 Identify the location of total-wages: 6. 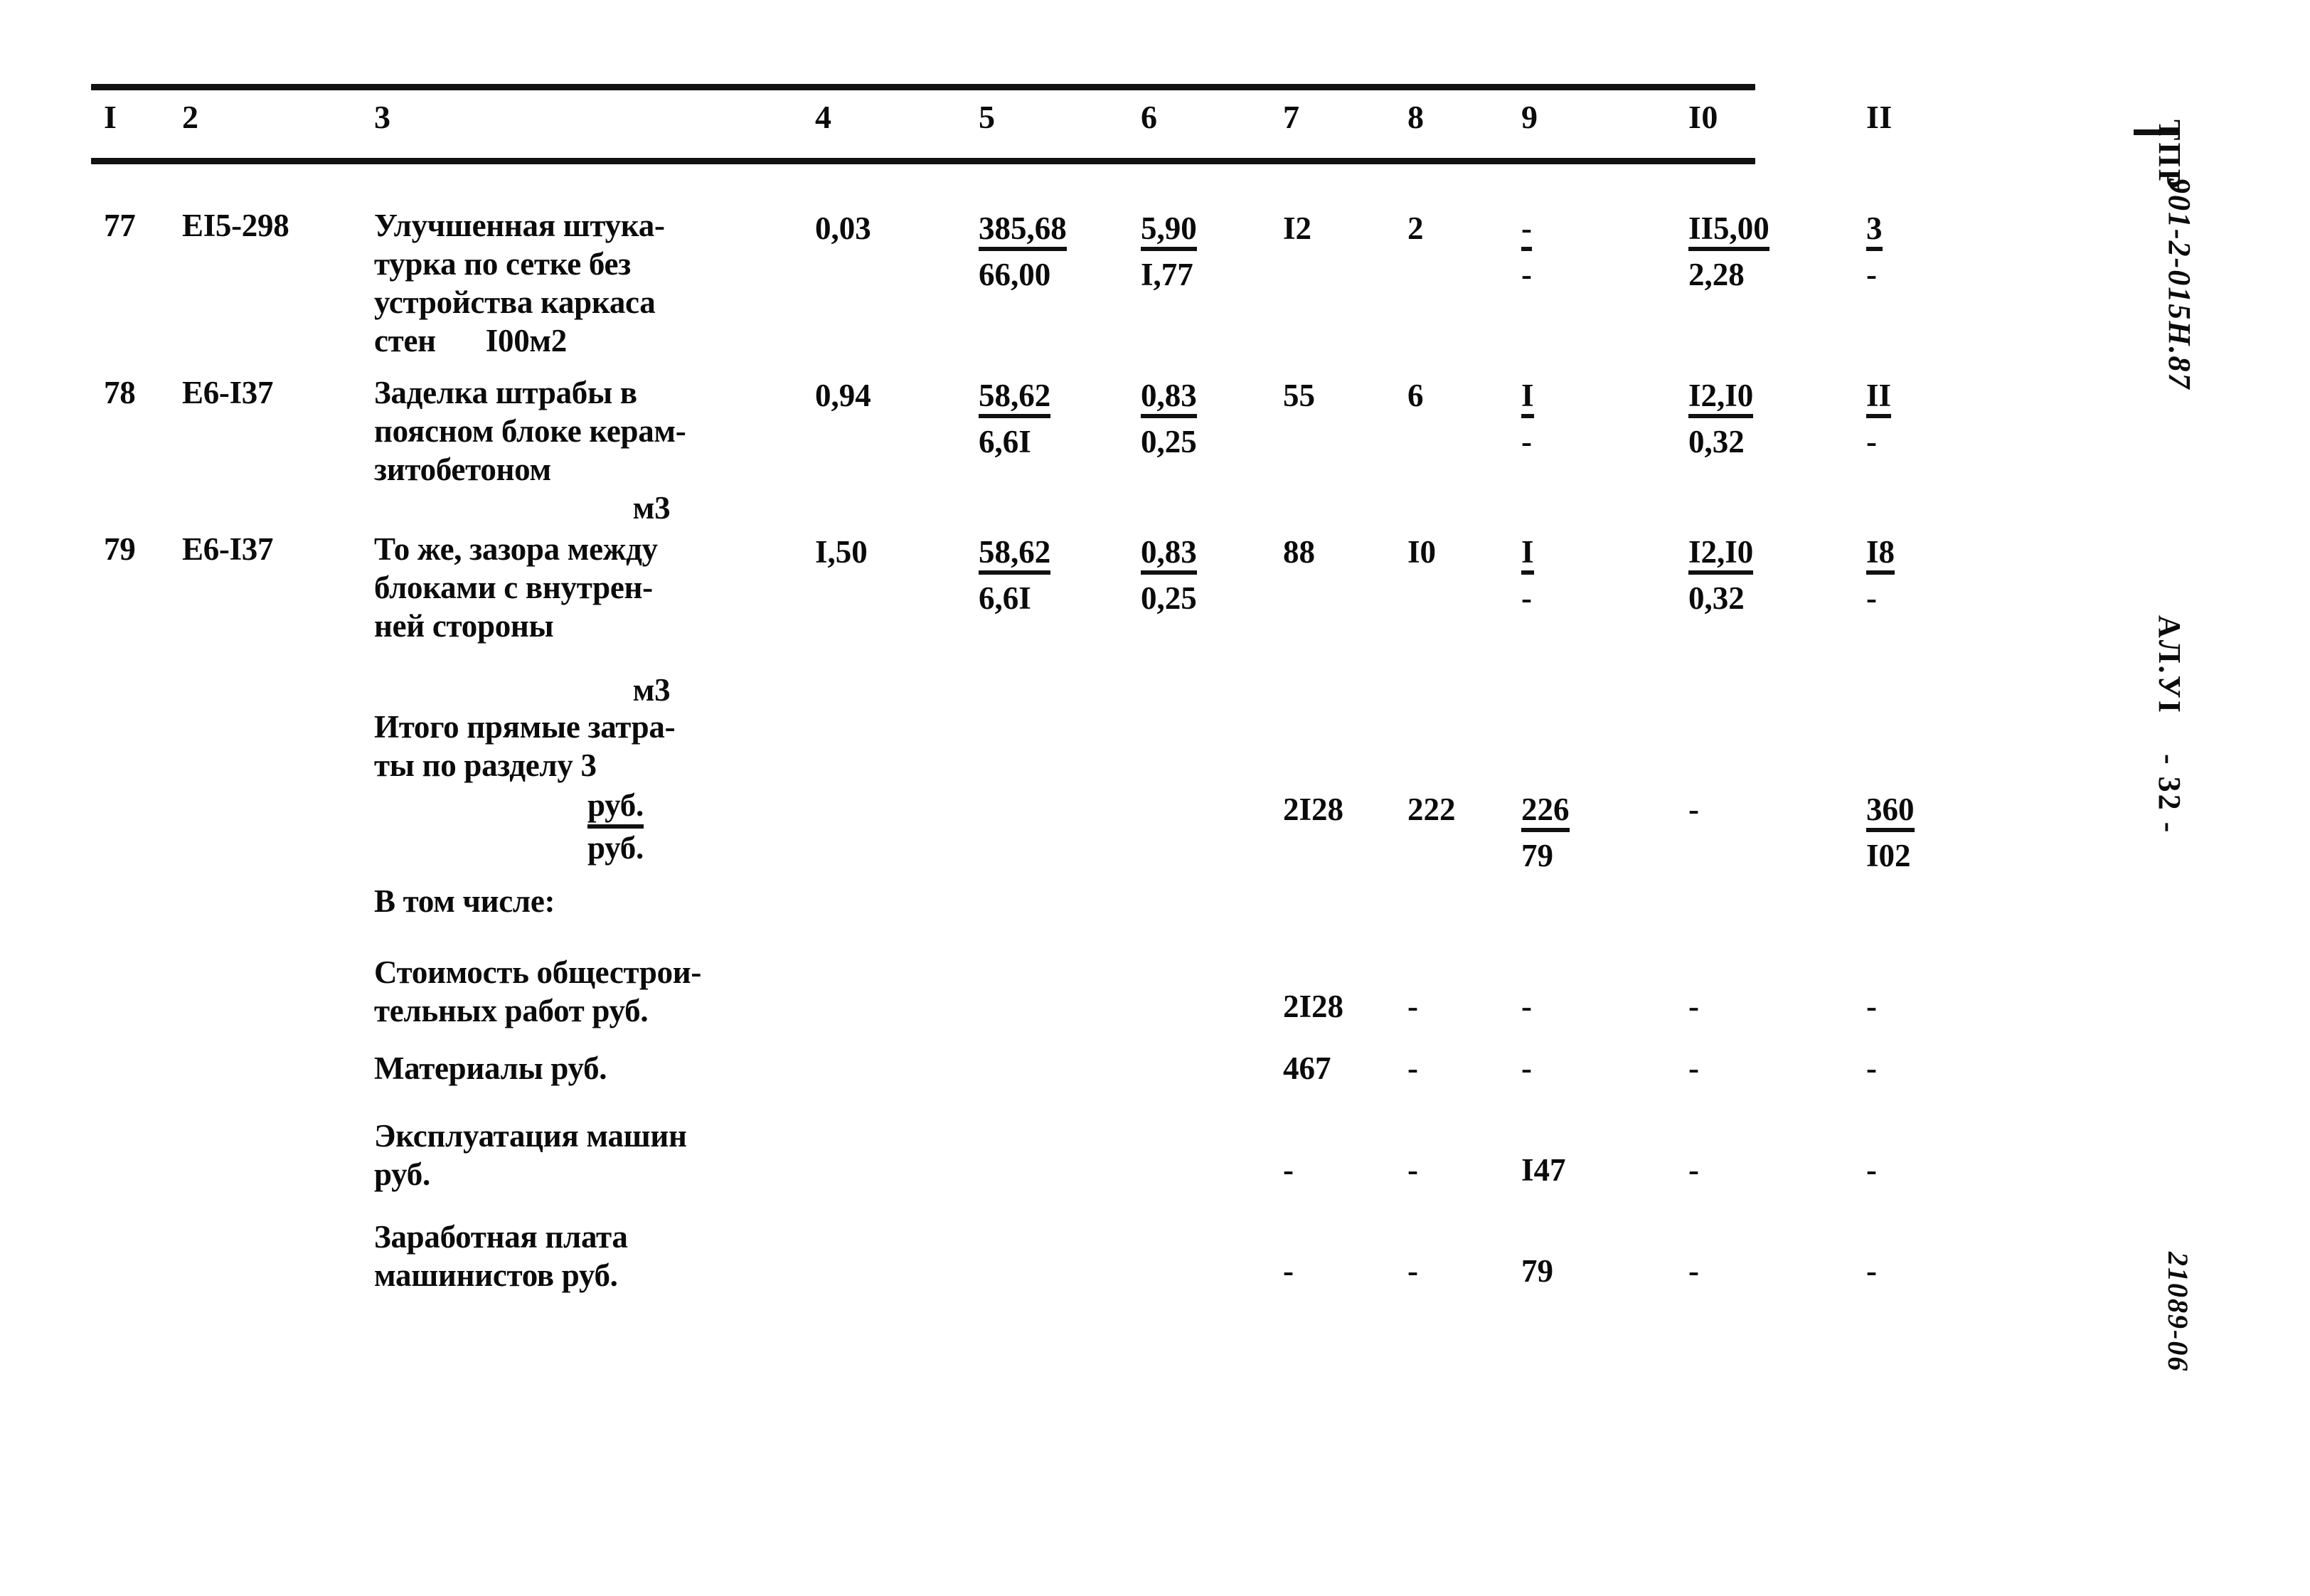
(1415, 395).